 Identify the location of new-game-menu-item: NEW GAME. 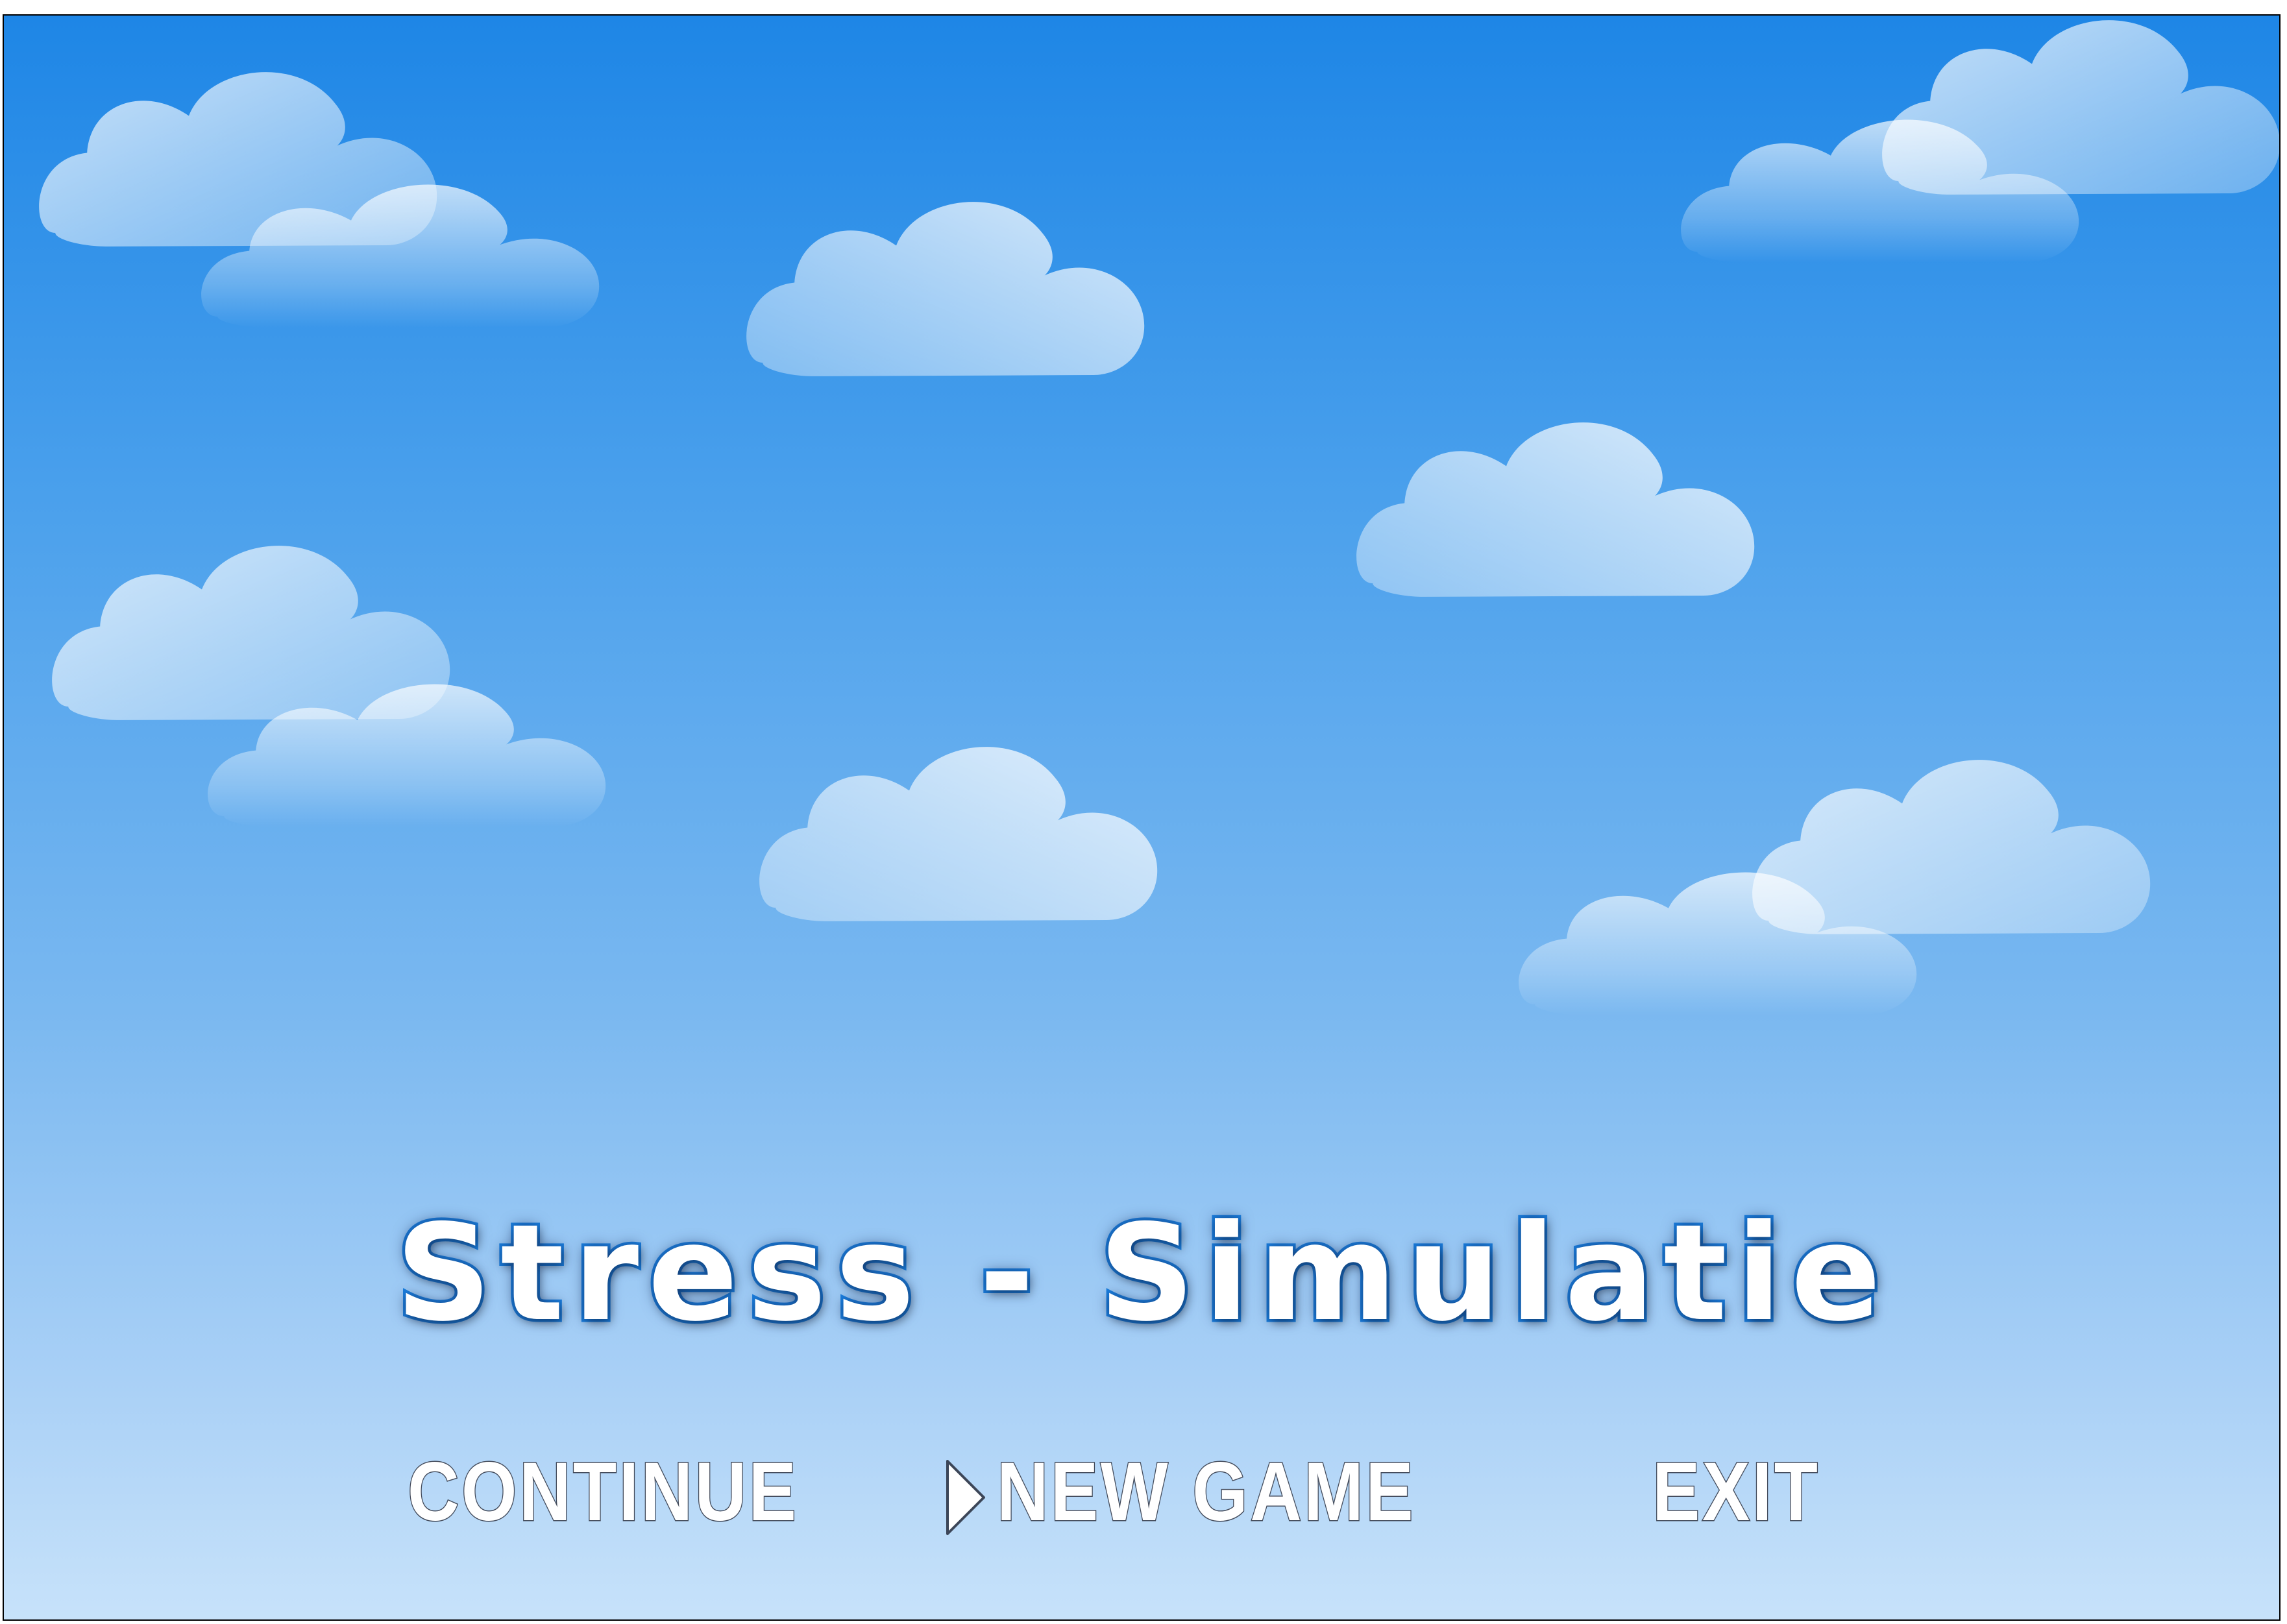
(1205, 1491).